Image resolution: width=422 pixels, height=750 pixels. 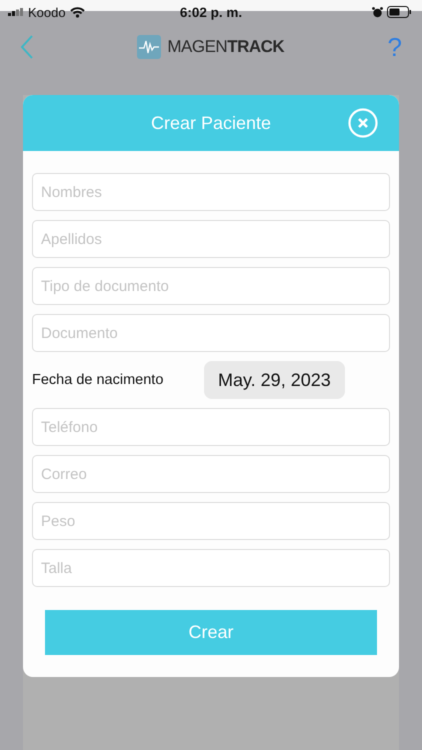 I want to click on date-label: Fecha de nacimento, so click(x=98, y=380).